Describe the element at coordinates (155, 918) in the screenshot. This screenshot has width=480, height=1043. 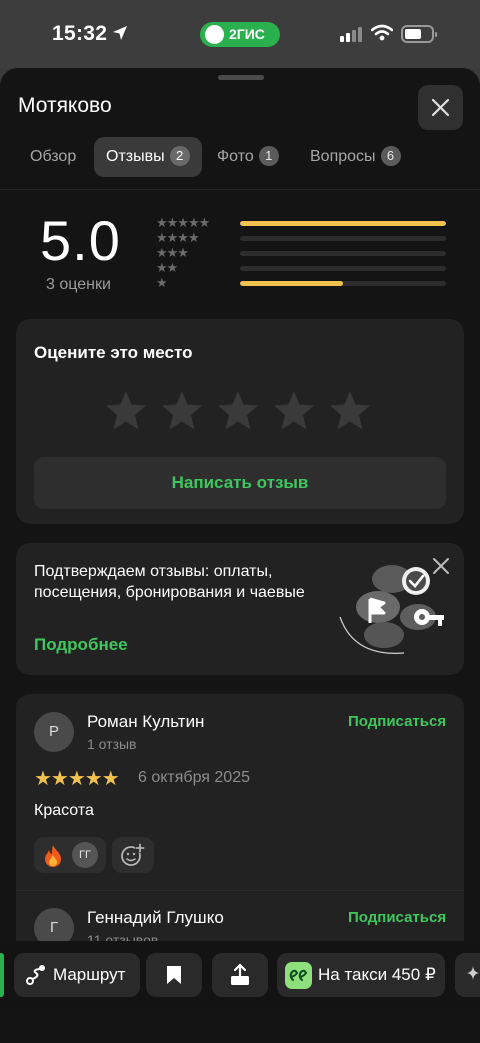
I see `reviewer-name: Геннадий Глушко` at that location.